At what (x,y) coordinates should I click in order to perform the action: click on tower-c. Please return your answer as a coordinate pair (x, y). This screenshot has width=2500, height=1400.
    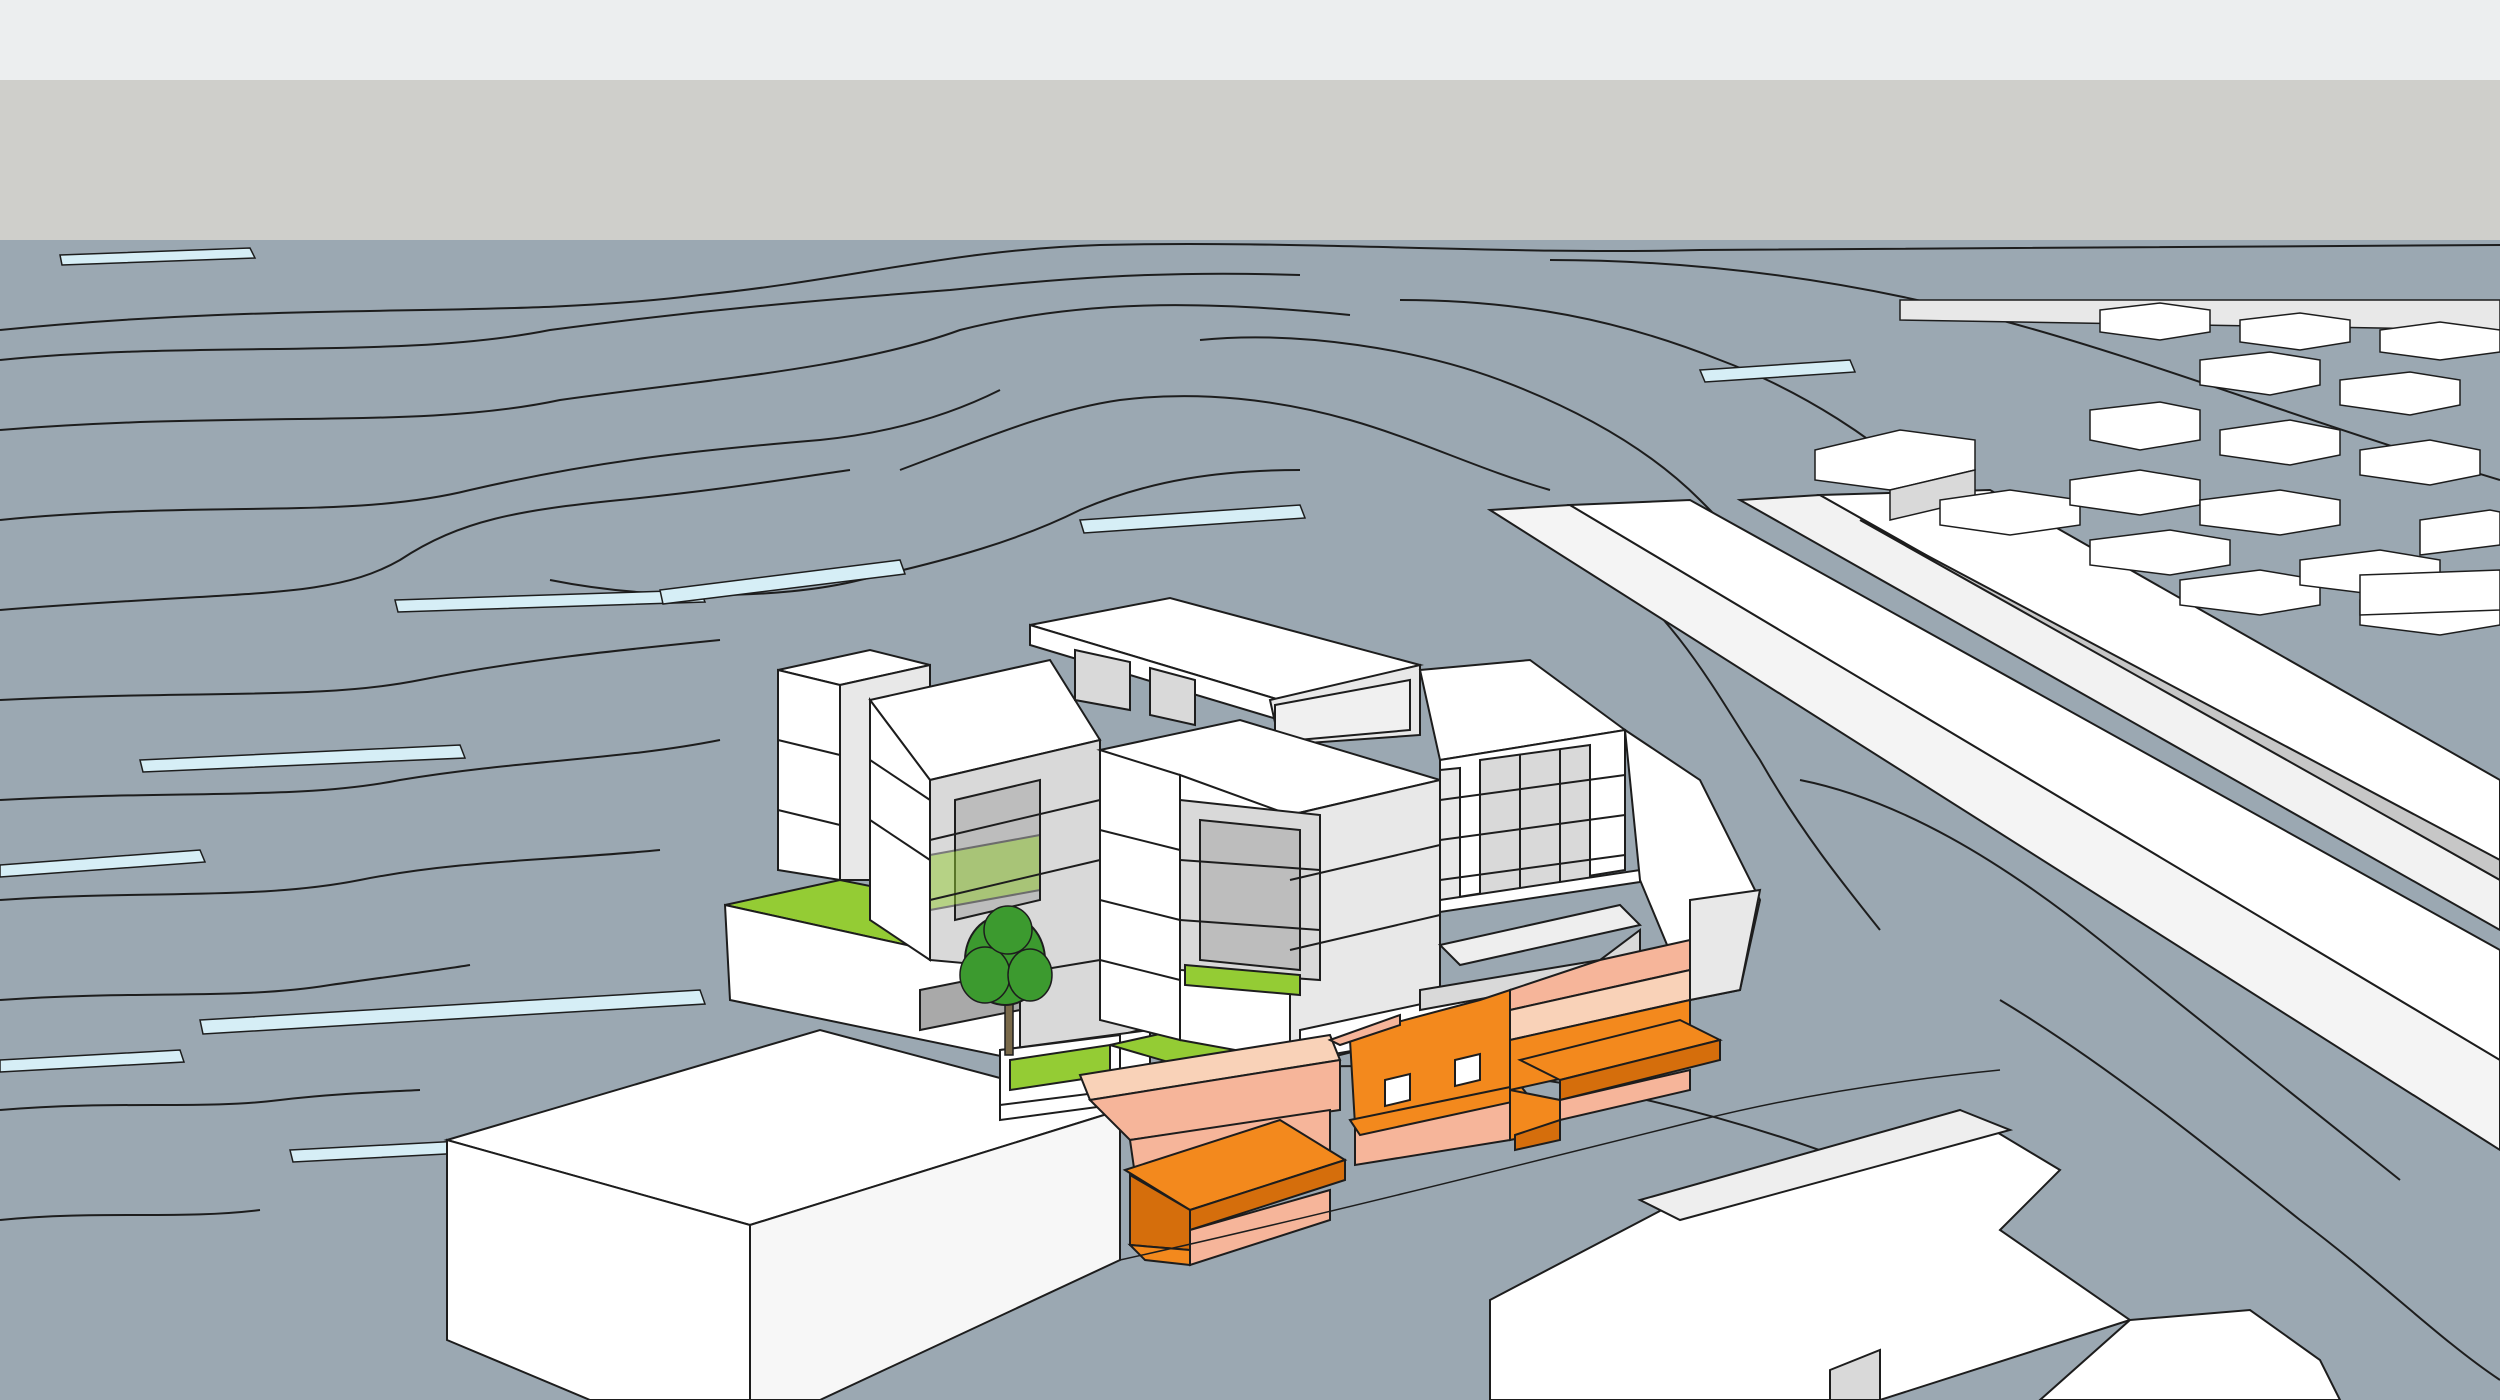
    Looking at the image, I should click on (1270, 890).